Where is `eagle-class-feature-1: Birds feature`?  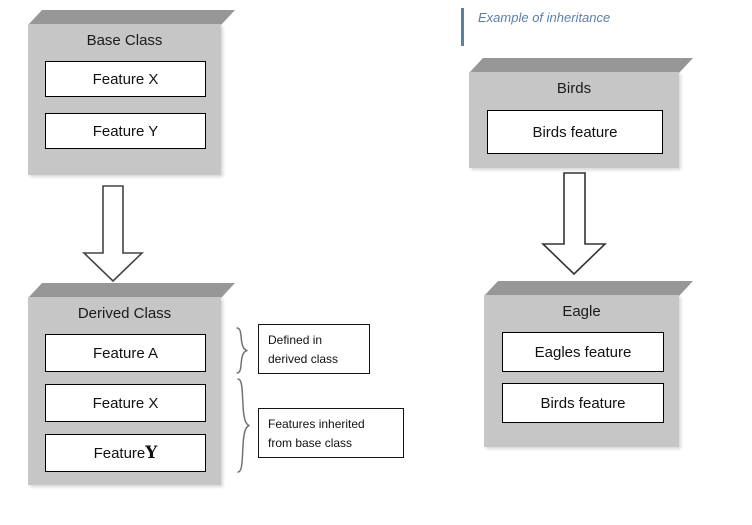
eagle-class-feature-1: Birds feature is located at coordinates (583, 403).